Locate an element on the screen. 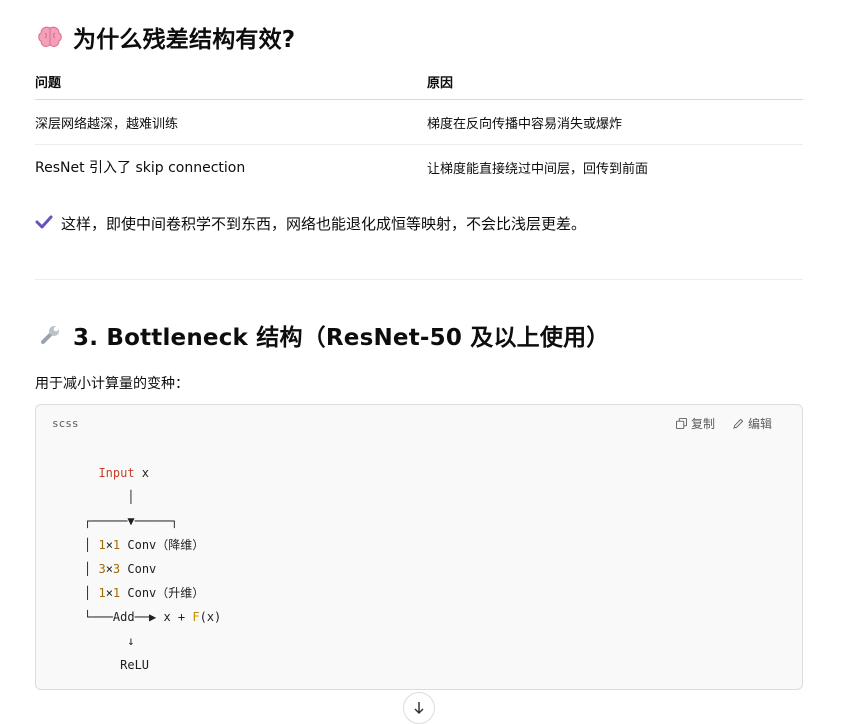  brain-icon is located at coordinates (50, 37).